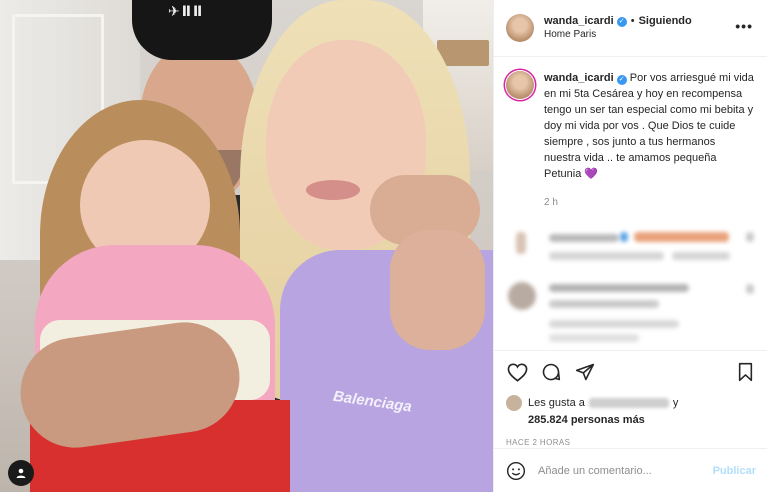  Describe the element at coordinates (520, 28) in the screenshot. I see `avatar` at that location.